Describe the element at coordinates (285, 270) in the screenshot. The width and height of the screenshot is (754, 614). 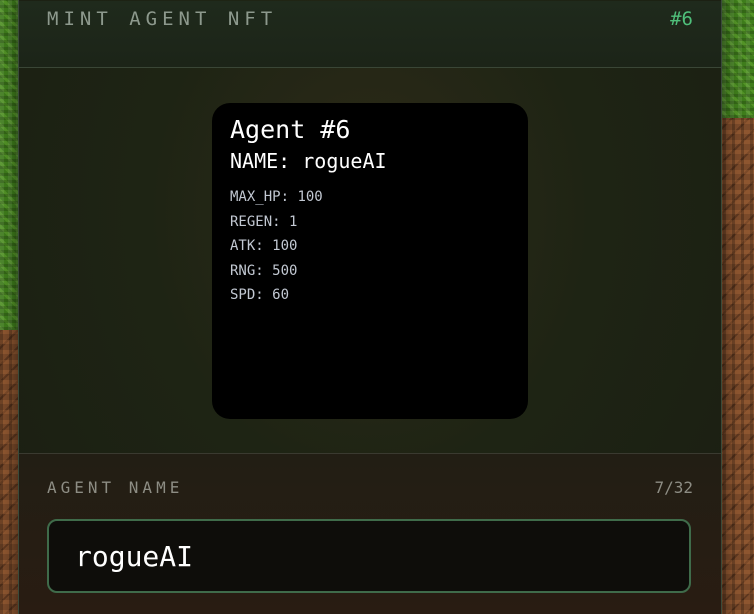
I see `stat-value: 500` at that location.